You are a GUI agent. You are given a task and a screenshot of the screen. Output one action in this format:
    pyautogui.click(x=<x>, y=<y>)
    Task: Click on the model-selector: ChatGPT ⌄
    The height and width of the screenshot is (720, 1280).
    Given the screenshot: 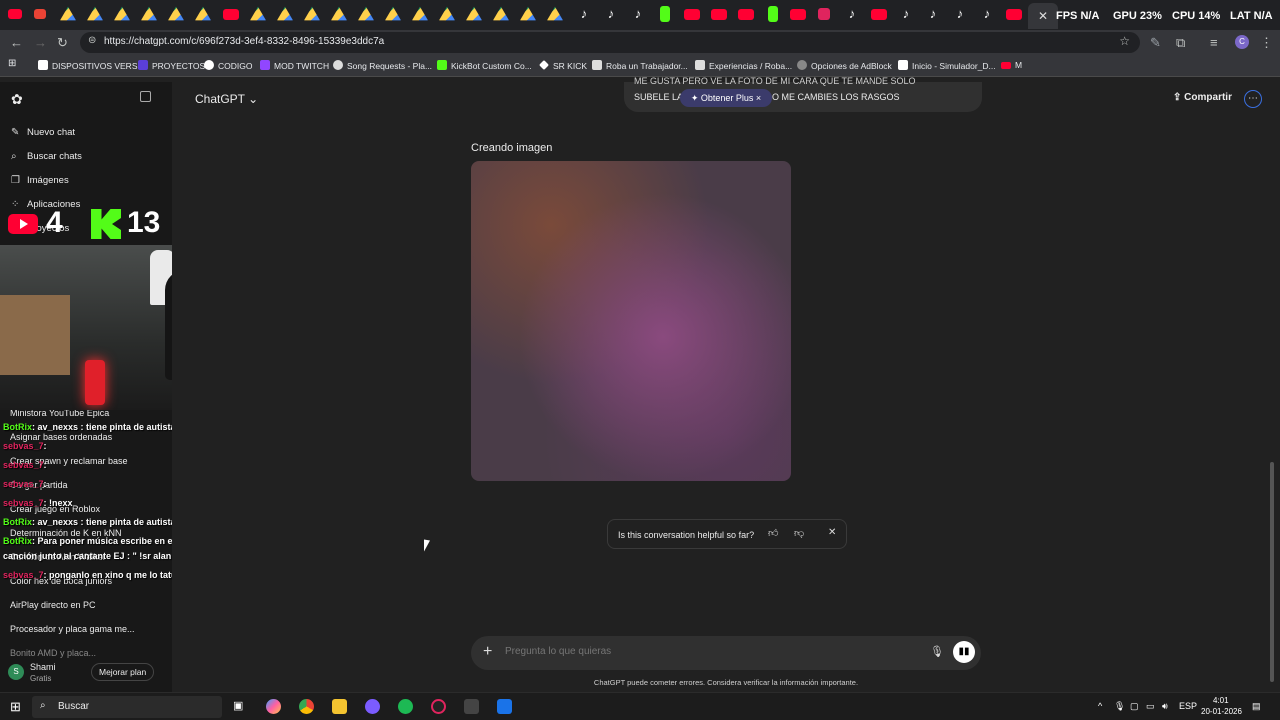 What is the action you would take?
    pyautogui.click(x=226, y=99)
    